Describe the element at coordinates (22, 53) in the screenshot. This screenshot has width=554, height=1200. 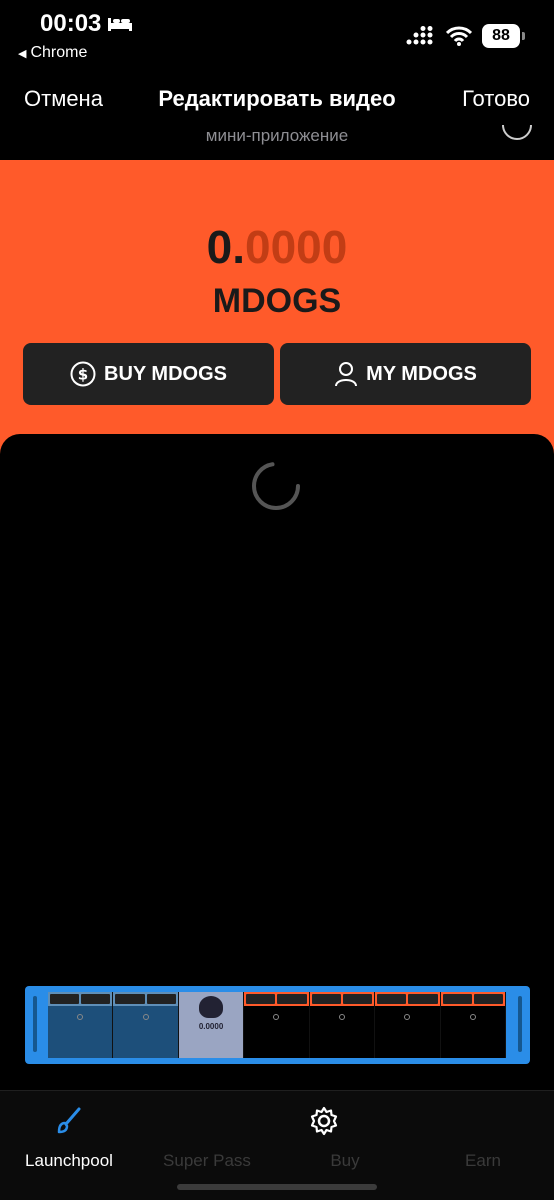
I see `back-arrow-icon: ◀` at that location.